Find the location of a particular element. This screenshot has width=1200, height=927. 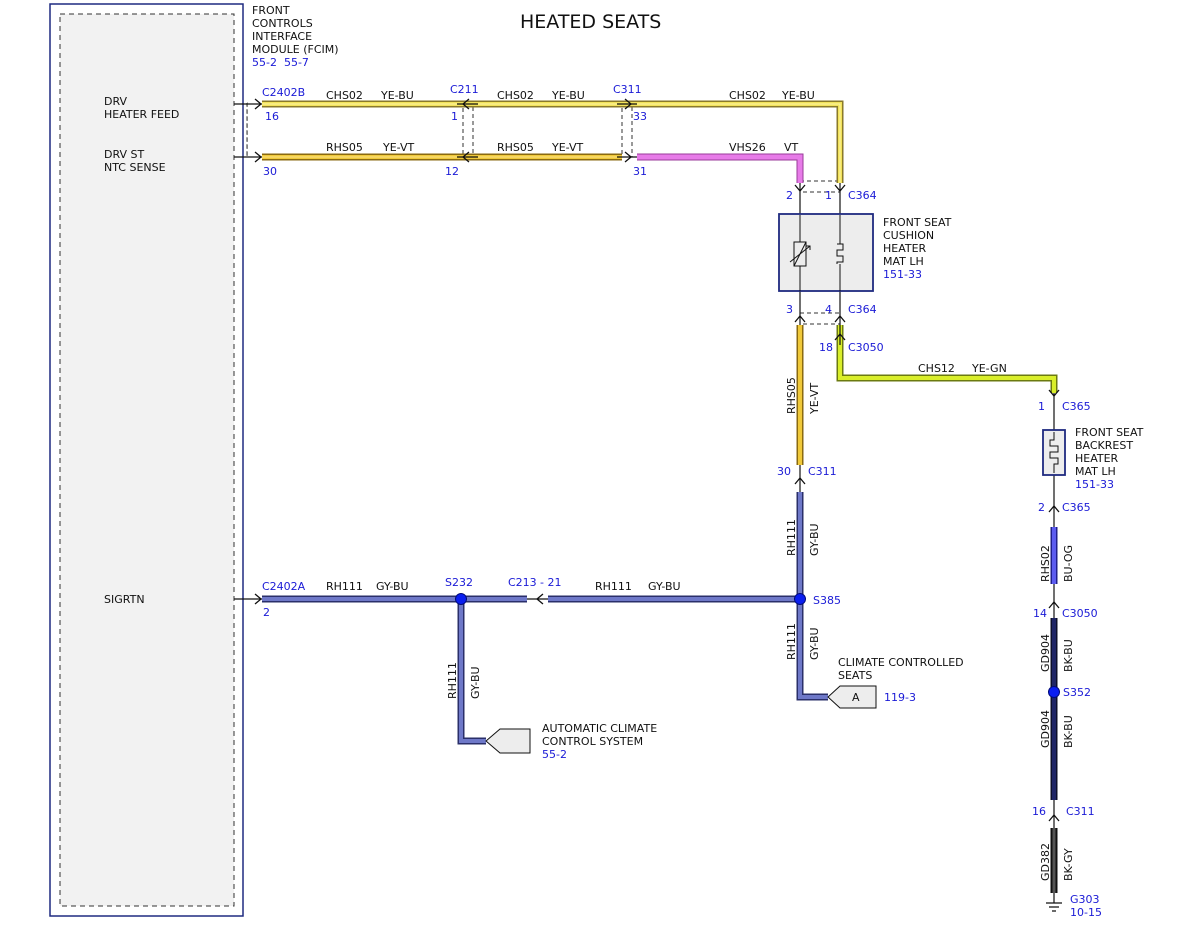

w1-circuit: CHS02 is located at coordinates (344, 95).